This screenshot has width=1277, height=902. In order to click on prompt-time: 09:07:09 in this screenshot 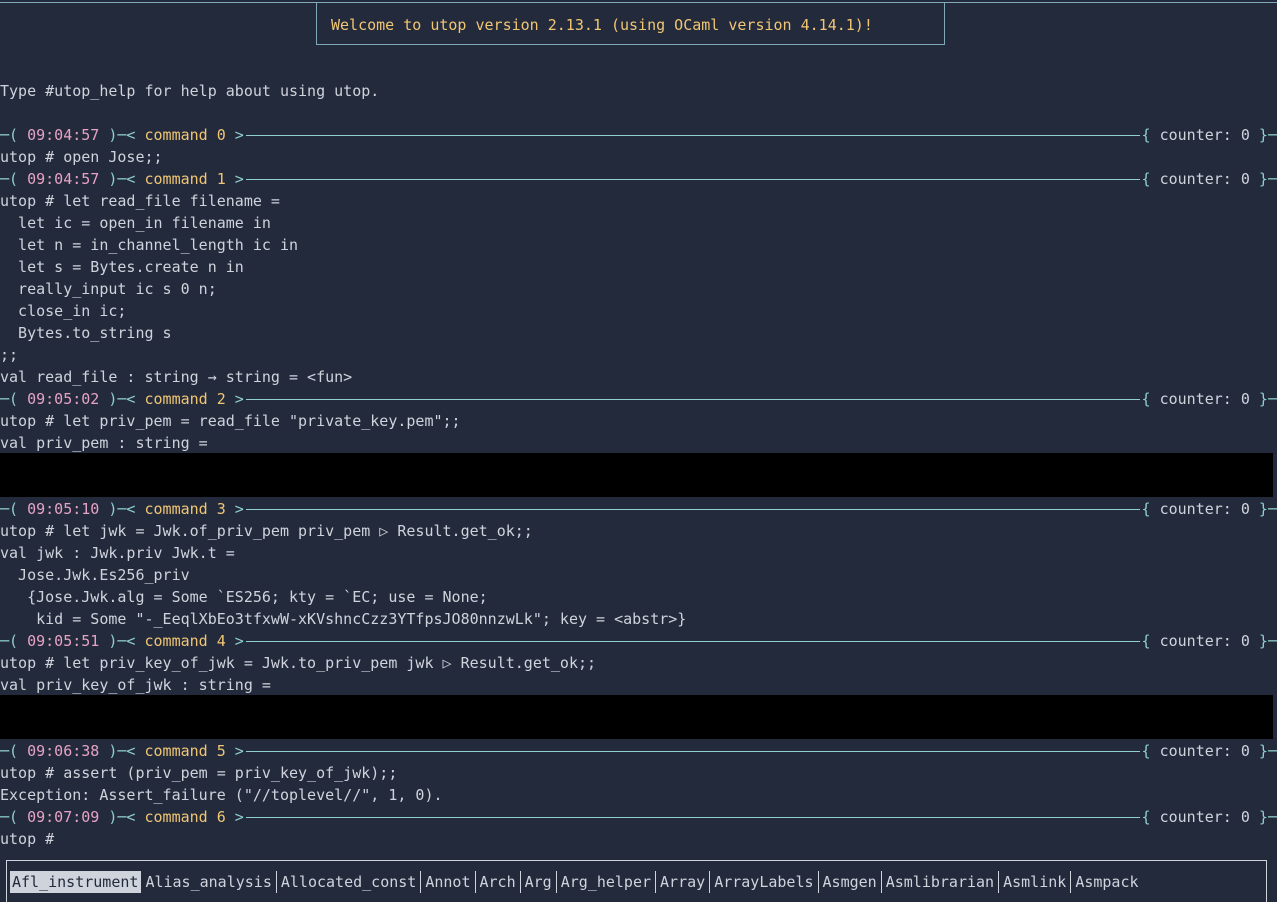, I will do `click(63, 817)`.